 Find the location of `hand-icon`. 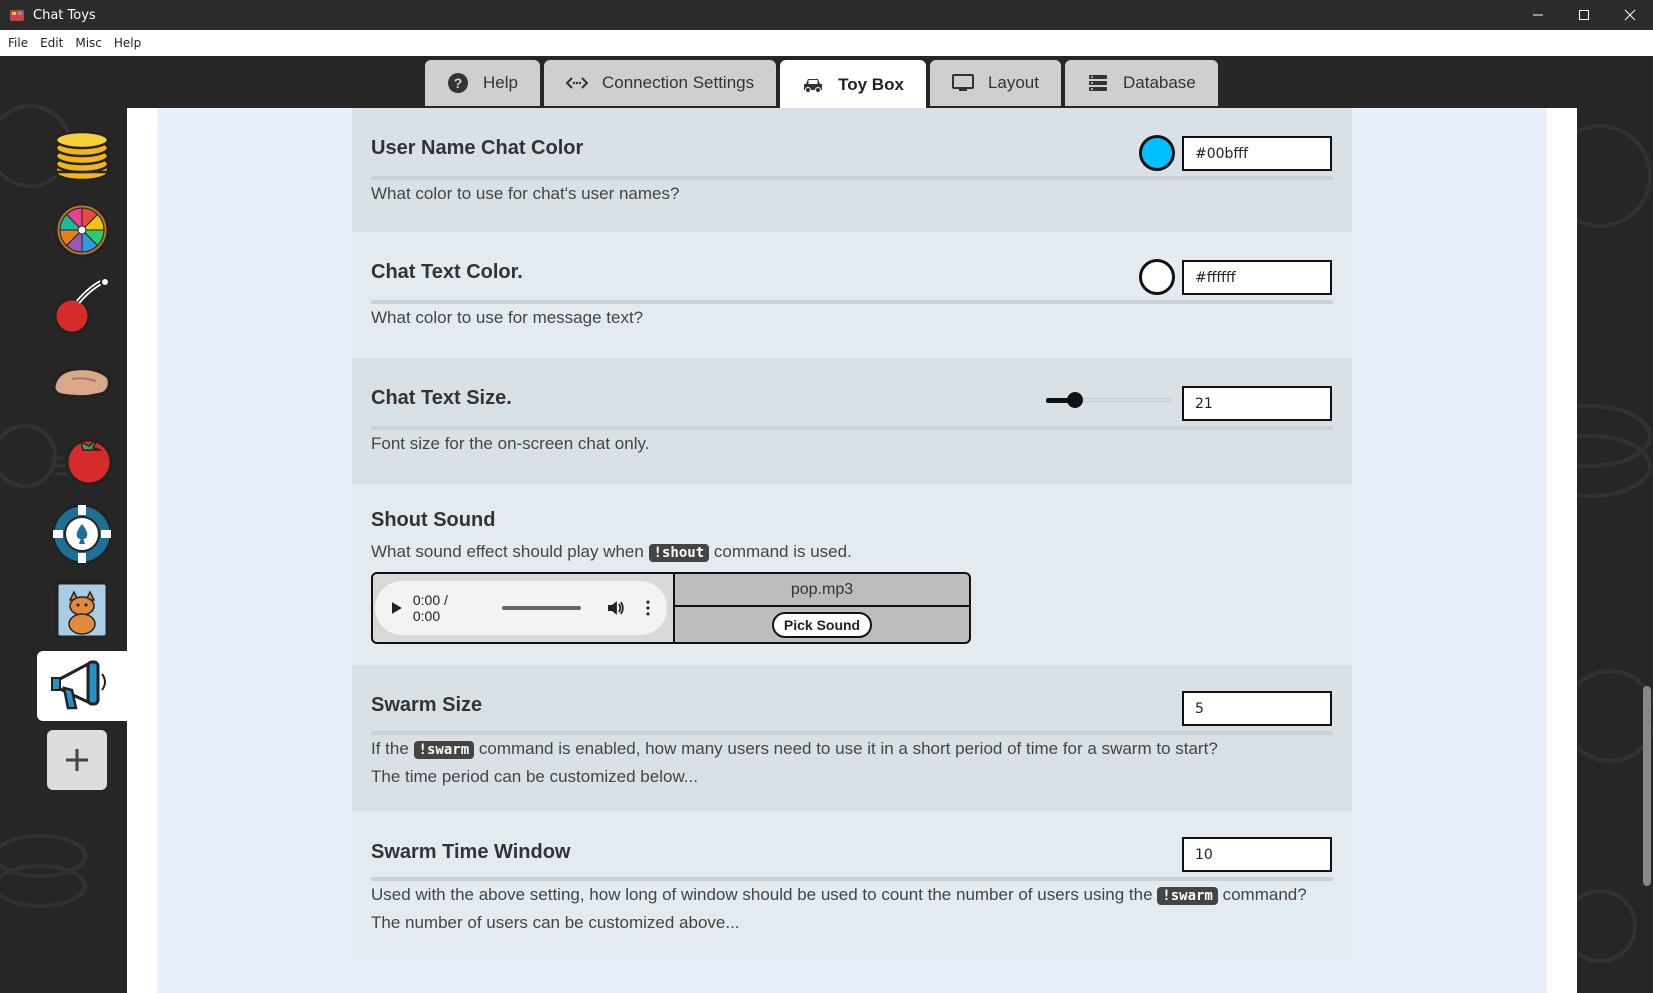

hand-icon is located at coordinates (81, 383).